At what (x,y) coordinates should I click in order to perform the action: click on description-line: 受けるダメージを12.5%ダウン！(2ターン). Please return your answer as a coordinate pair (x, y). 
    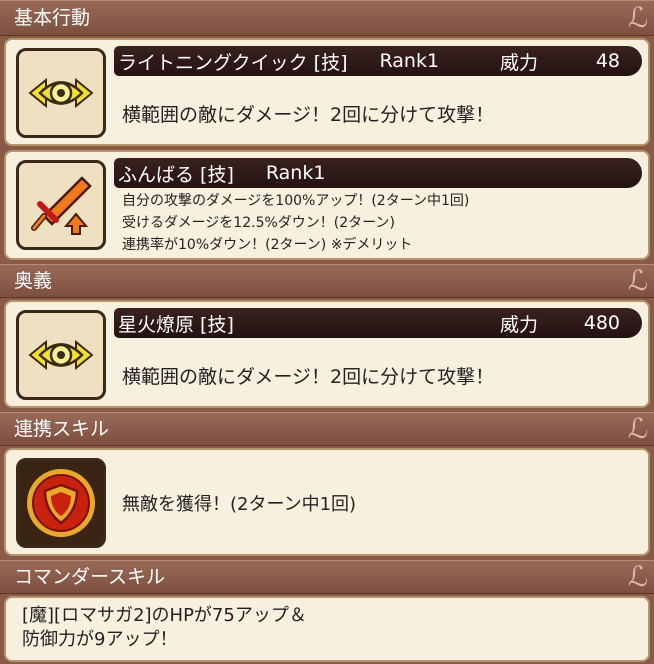
    Looking at the image, I should click on (258, 223).